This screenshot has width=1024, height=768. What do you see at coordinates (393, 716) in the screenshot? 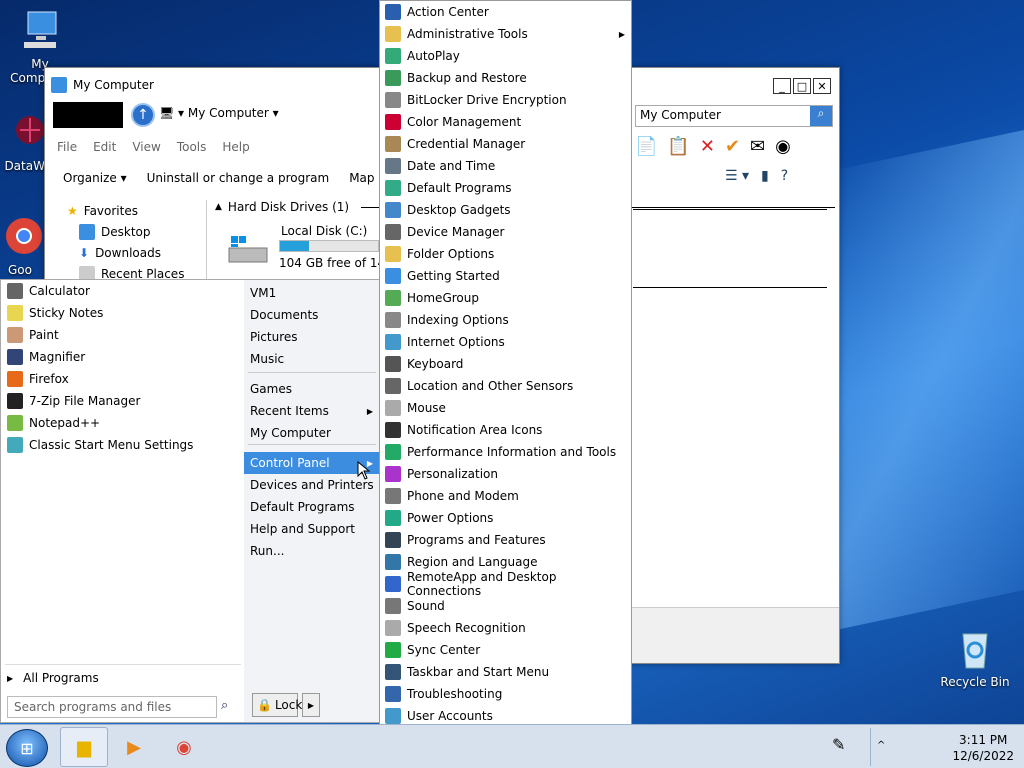
I see `user-accounts-icon` at bounding box center [393, 716].